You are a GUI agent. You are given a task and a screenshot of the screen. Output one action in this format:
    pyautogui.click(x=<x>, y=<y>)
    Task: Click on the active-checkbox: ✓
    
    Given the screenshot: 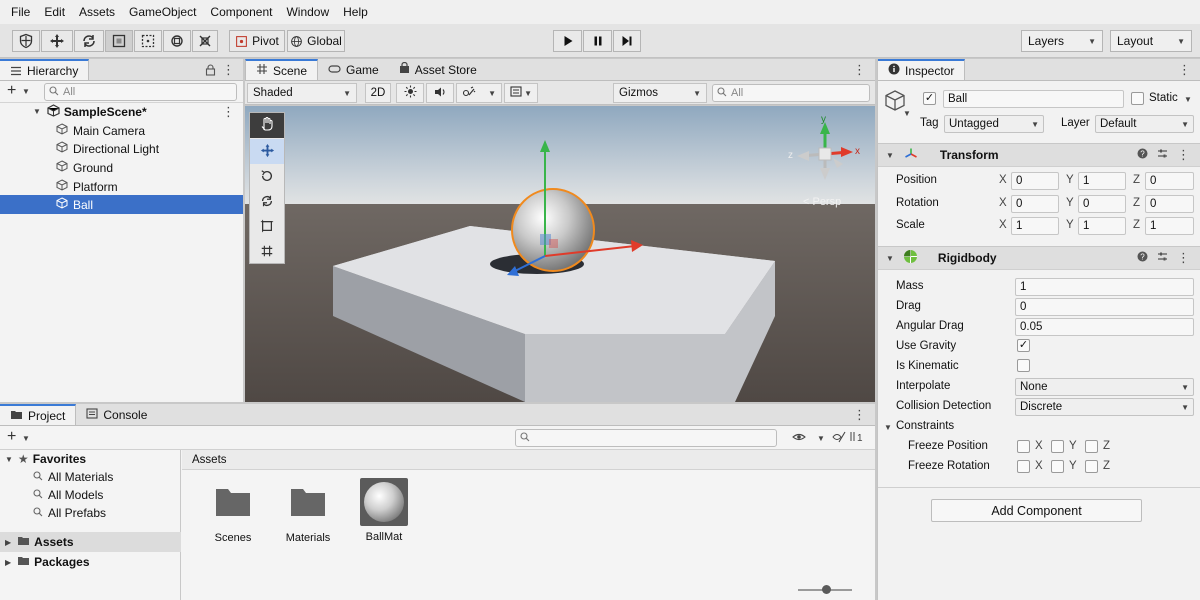 What is the action you would take?
    pyautogui.click(x=929, y=98)
    